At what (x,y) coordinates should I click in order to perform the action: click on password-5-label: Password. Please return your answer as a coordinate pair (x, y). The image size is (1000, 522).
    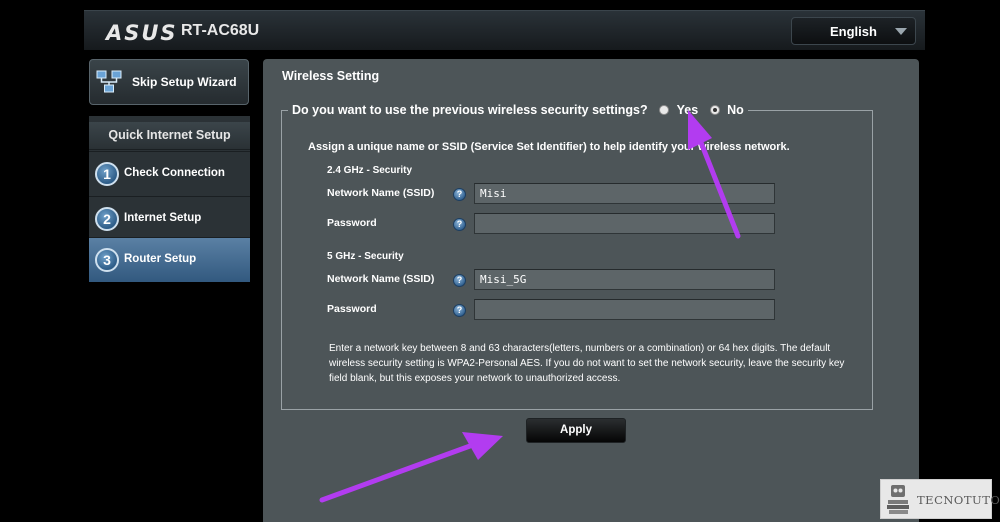
    Looking at the image, I should click on (352, 309).